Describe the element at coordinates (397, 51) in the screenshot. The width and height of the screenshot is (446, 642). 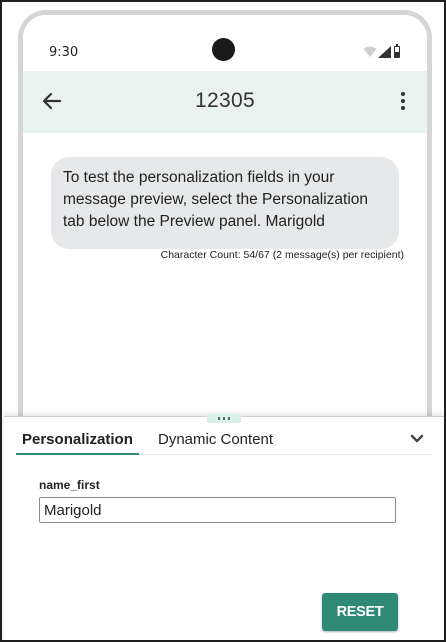
I see `battery-icon` at that location.